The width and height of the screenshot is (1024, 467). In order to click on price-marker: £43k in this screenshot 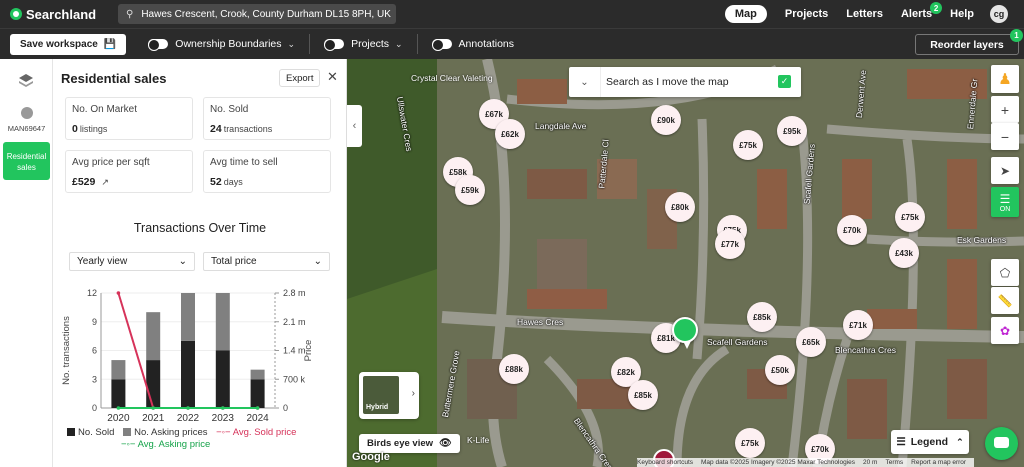, I will do `click(904, 253)`.